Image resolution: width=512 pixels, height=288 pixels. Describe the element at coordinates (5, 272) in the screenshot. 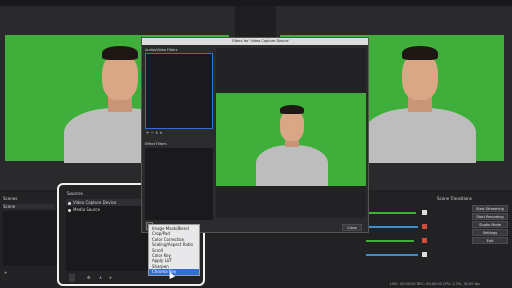

I see `add-scene-button: +` at that location.